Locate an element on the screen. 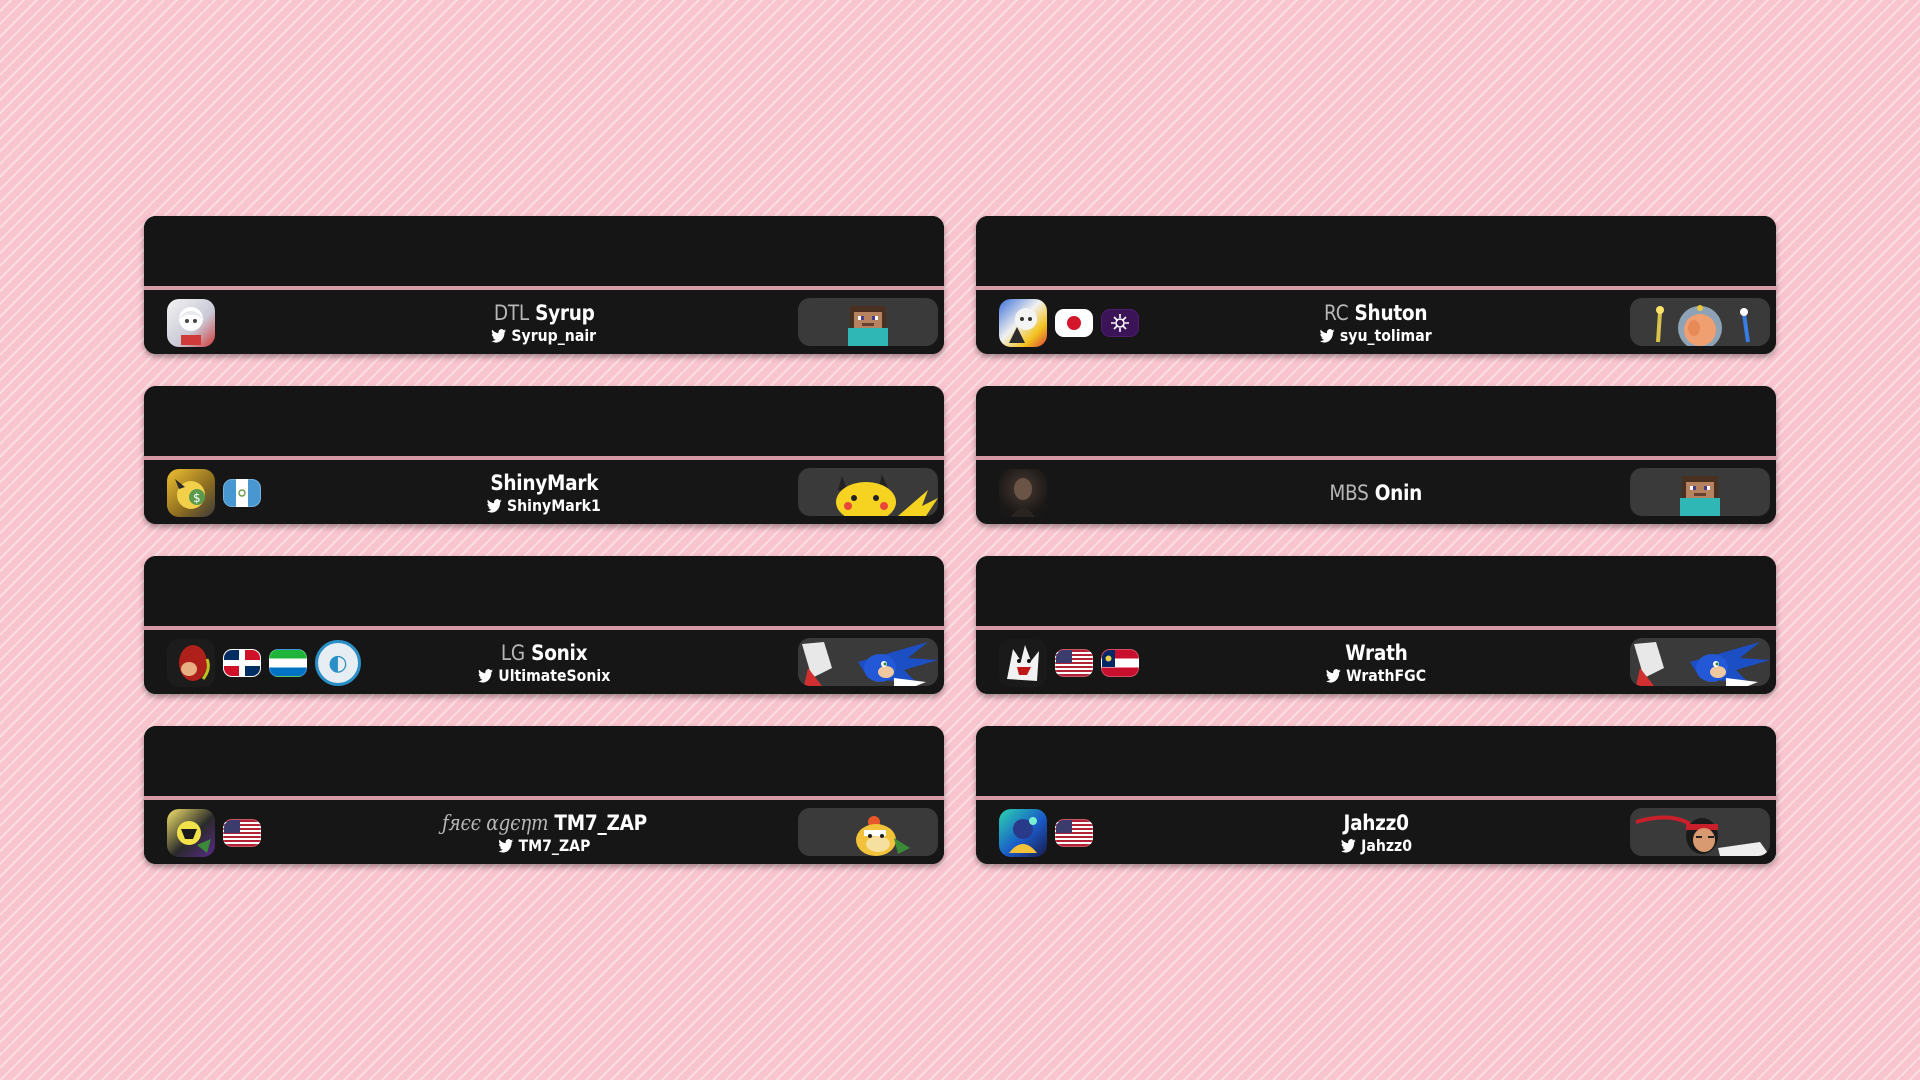  player-card: DTL Syrup Syrup_nair is located at coordinates (544, 285).